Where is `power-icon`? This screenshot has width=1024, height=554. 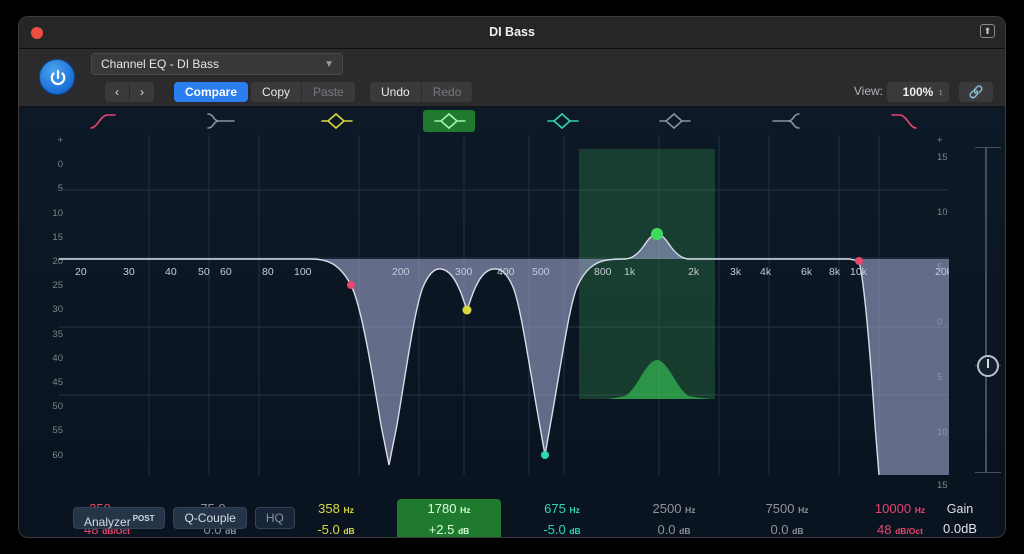 power-icon is located at coordinates (58, 77).